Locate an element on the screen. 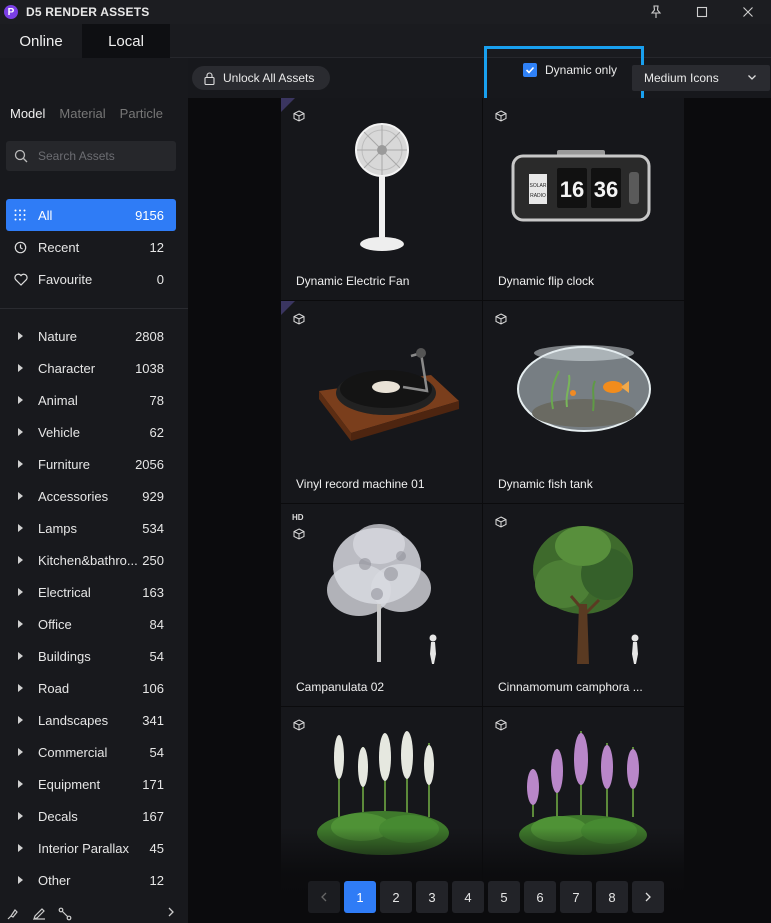  asset-thumbnail-clock: SOLAR RADIO 16 36 is located at coordinates (581, 186).